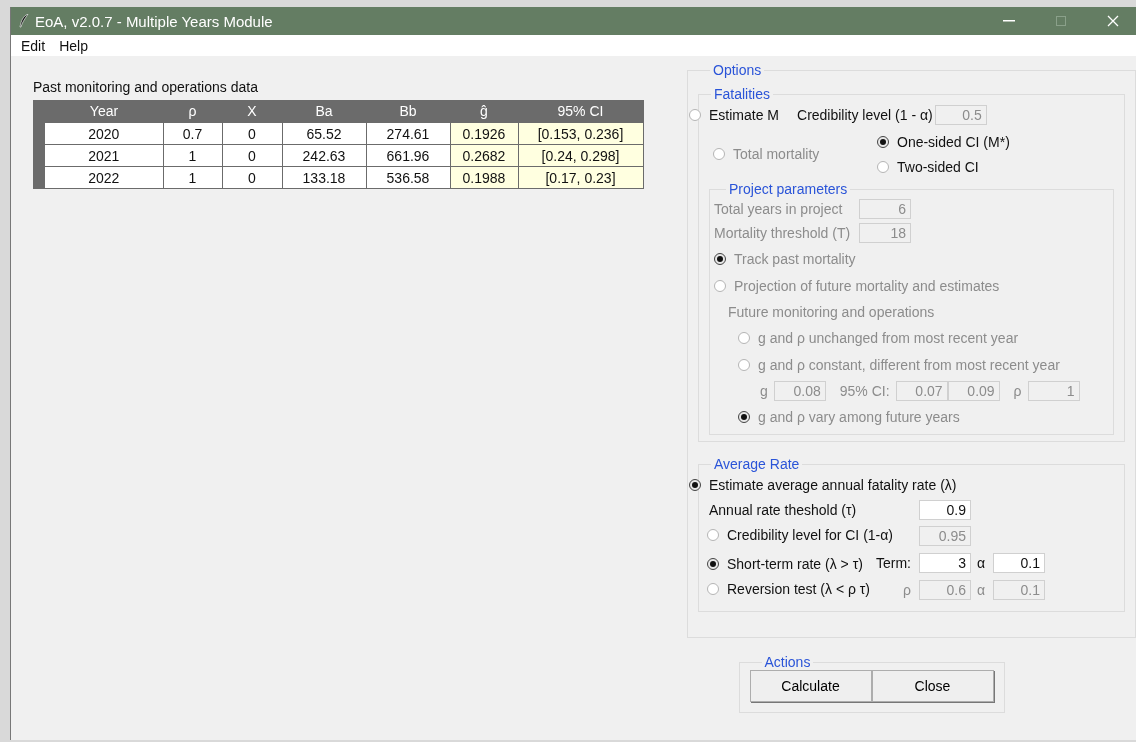 Image resolution: width=1136 pixels, height=742 pixels. What do you see at coordinates (737, 70) in the screenshot?
I see `group-title: Options` at bounding box center [737, 70].